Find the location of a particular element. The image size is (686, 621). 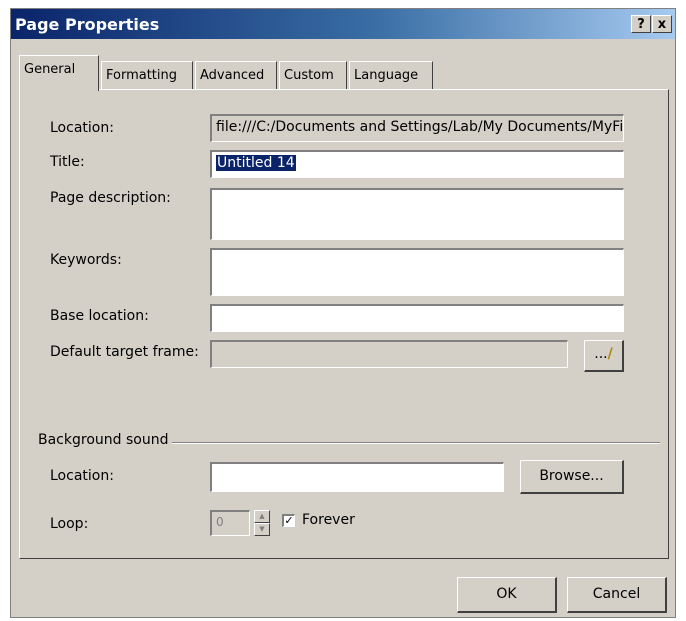

group-divider is located at coordinates (415, 443).